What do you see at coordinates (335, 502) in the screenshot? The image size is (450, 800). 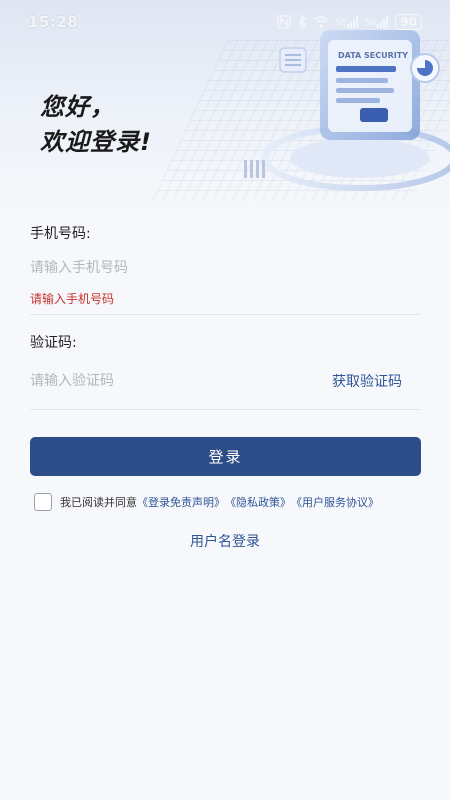 I see `user-agreement-link: 《用户服务协议》` at bounding box center [335, 502].